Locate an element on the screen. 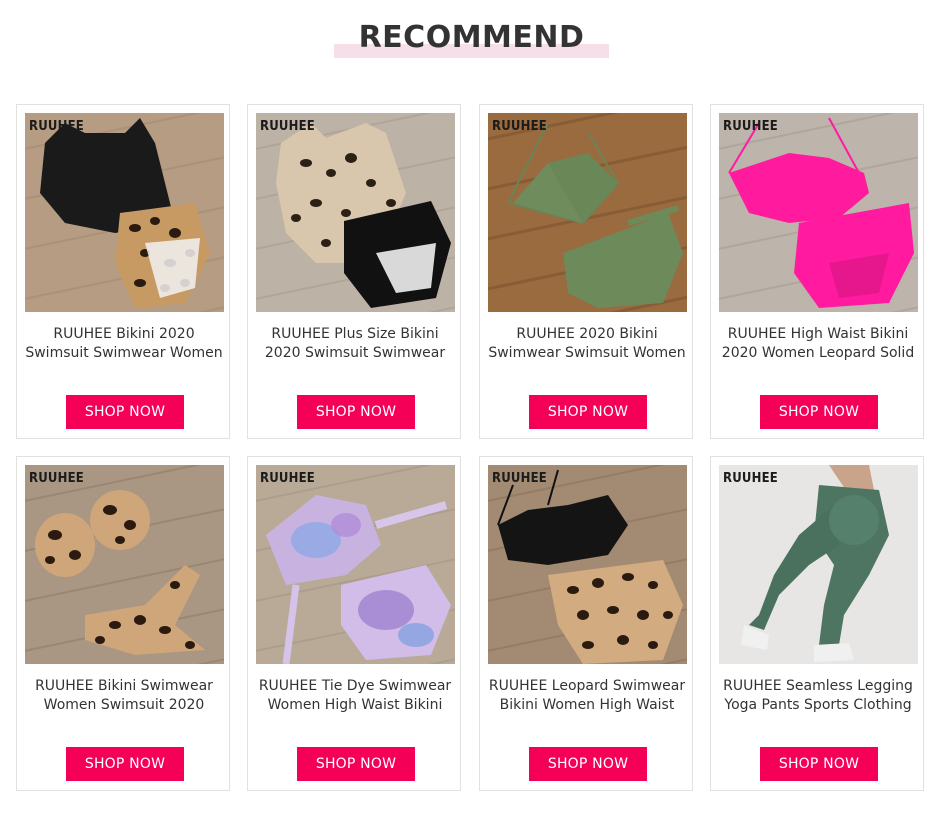 This screenshot has height=815, width=943. product-photo-pink-bikini is located at coordinates (818, 212).